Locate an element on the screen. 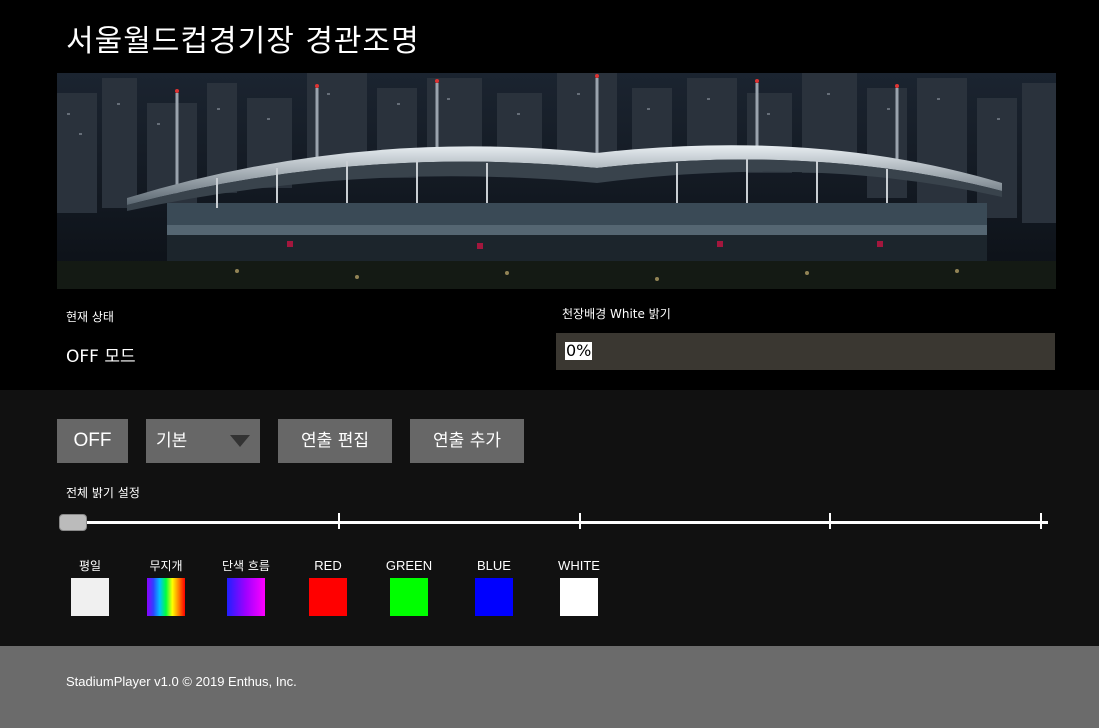 The width and height of the screenshot is (1099, 728). add-show-button: 연출 추가 is located at coordinates (467, 441).